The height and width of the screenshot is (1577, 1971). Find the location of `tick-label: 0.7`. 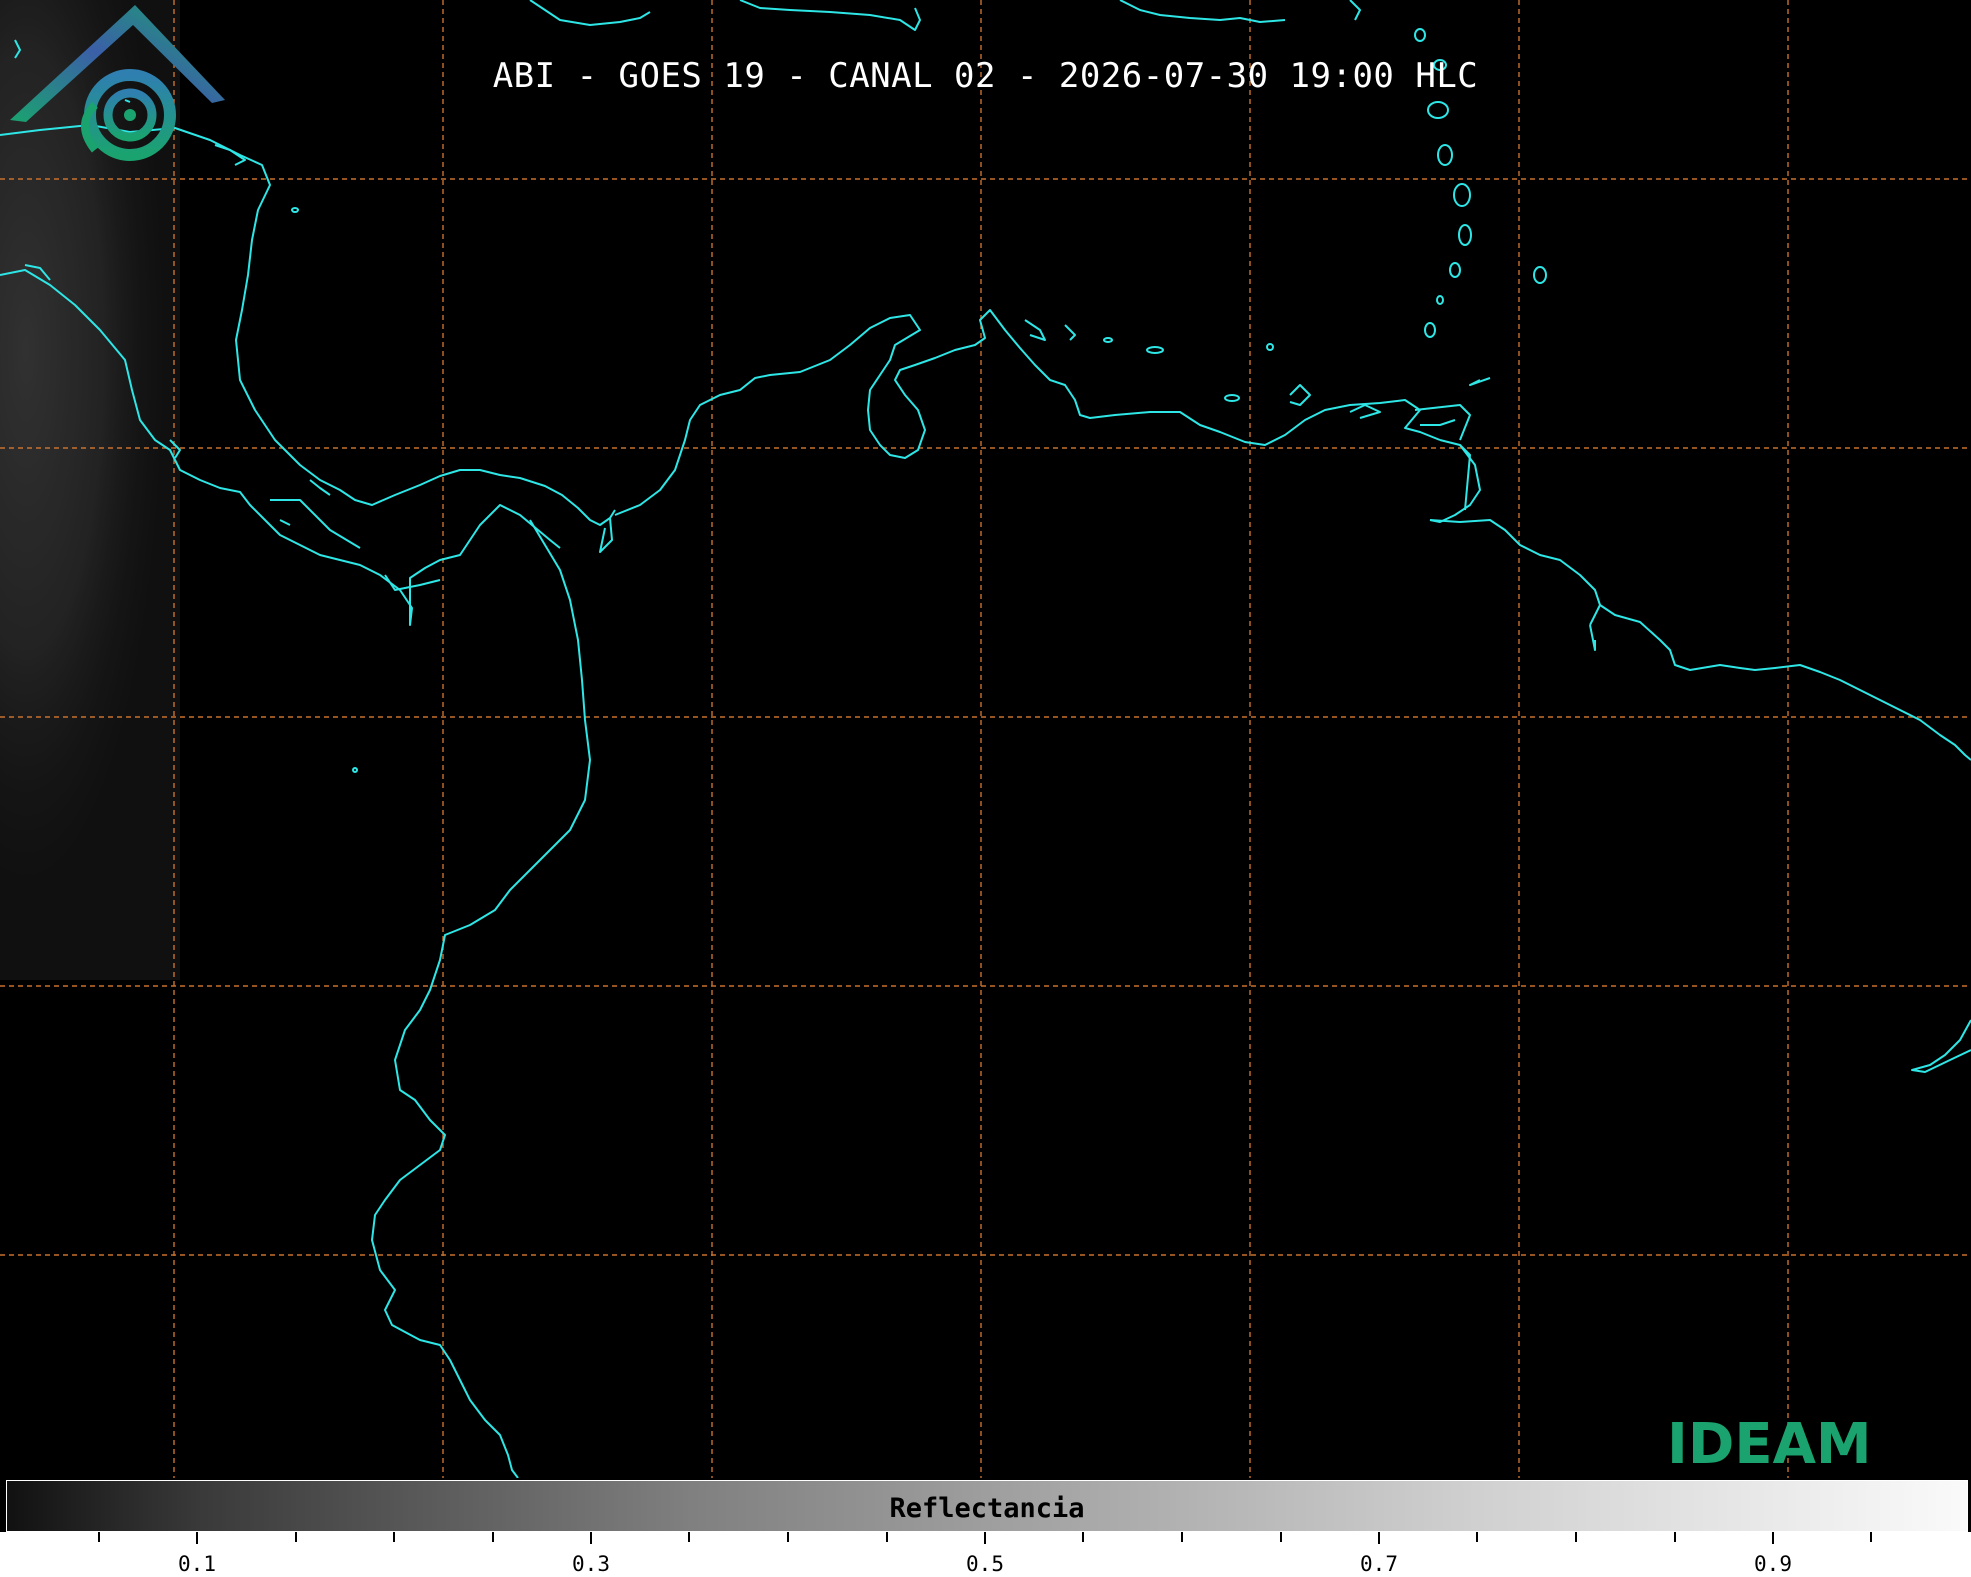

tick-label: 0.7 is located at coordinates (1379, 1564).